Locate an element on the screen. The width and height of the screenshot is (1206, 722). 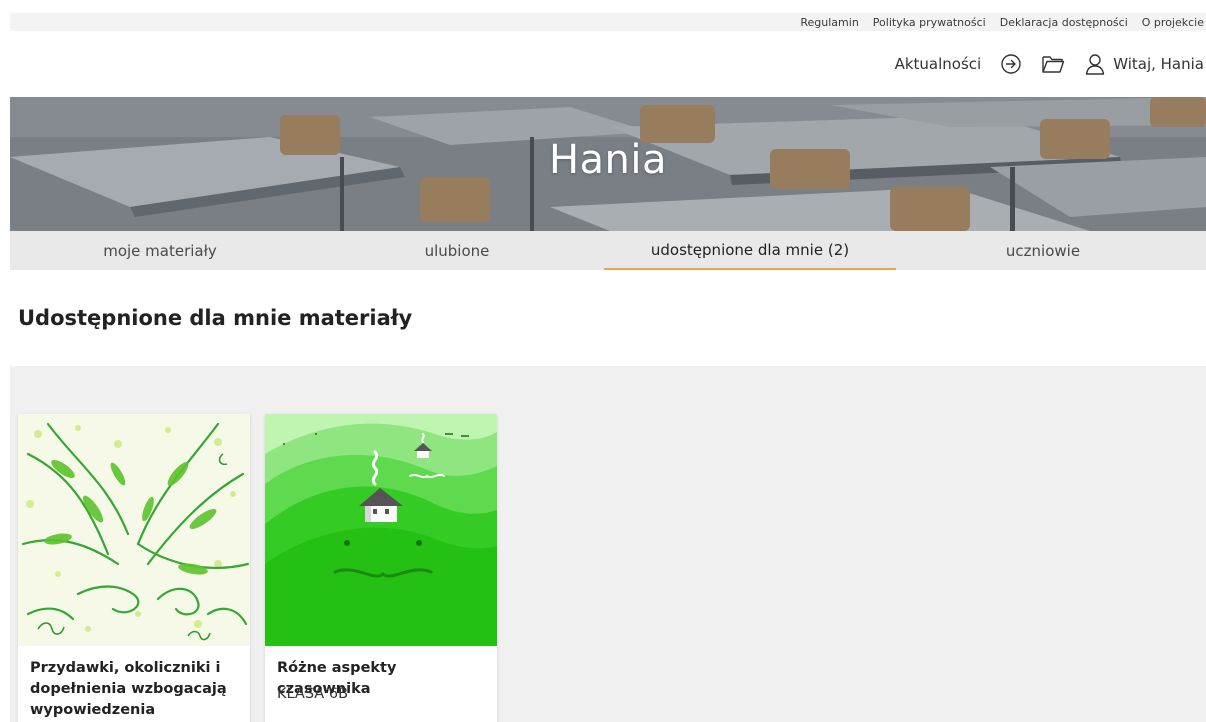
tab-favorites: ulubione is located at coordinates (457, 250).